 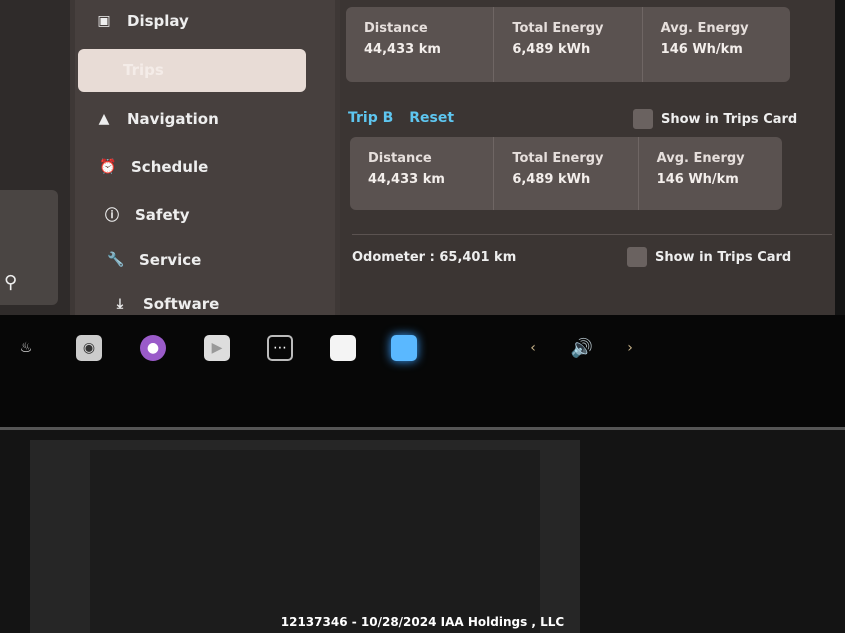 What do you see at coordinates (153, 167) in the screenshot?
I see `sidebar-item-schedule: ⏰ Schedule` at bounding box center [153, 167].